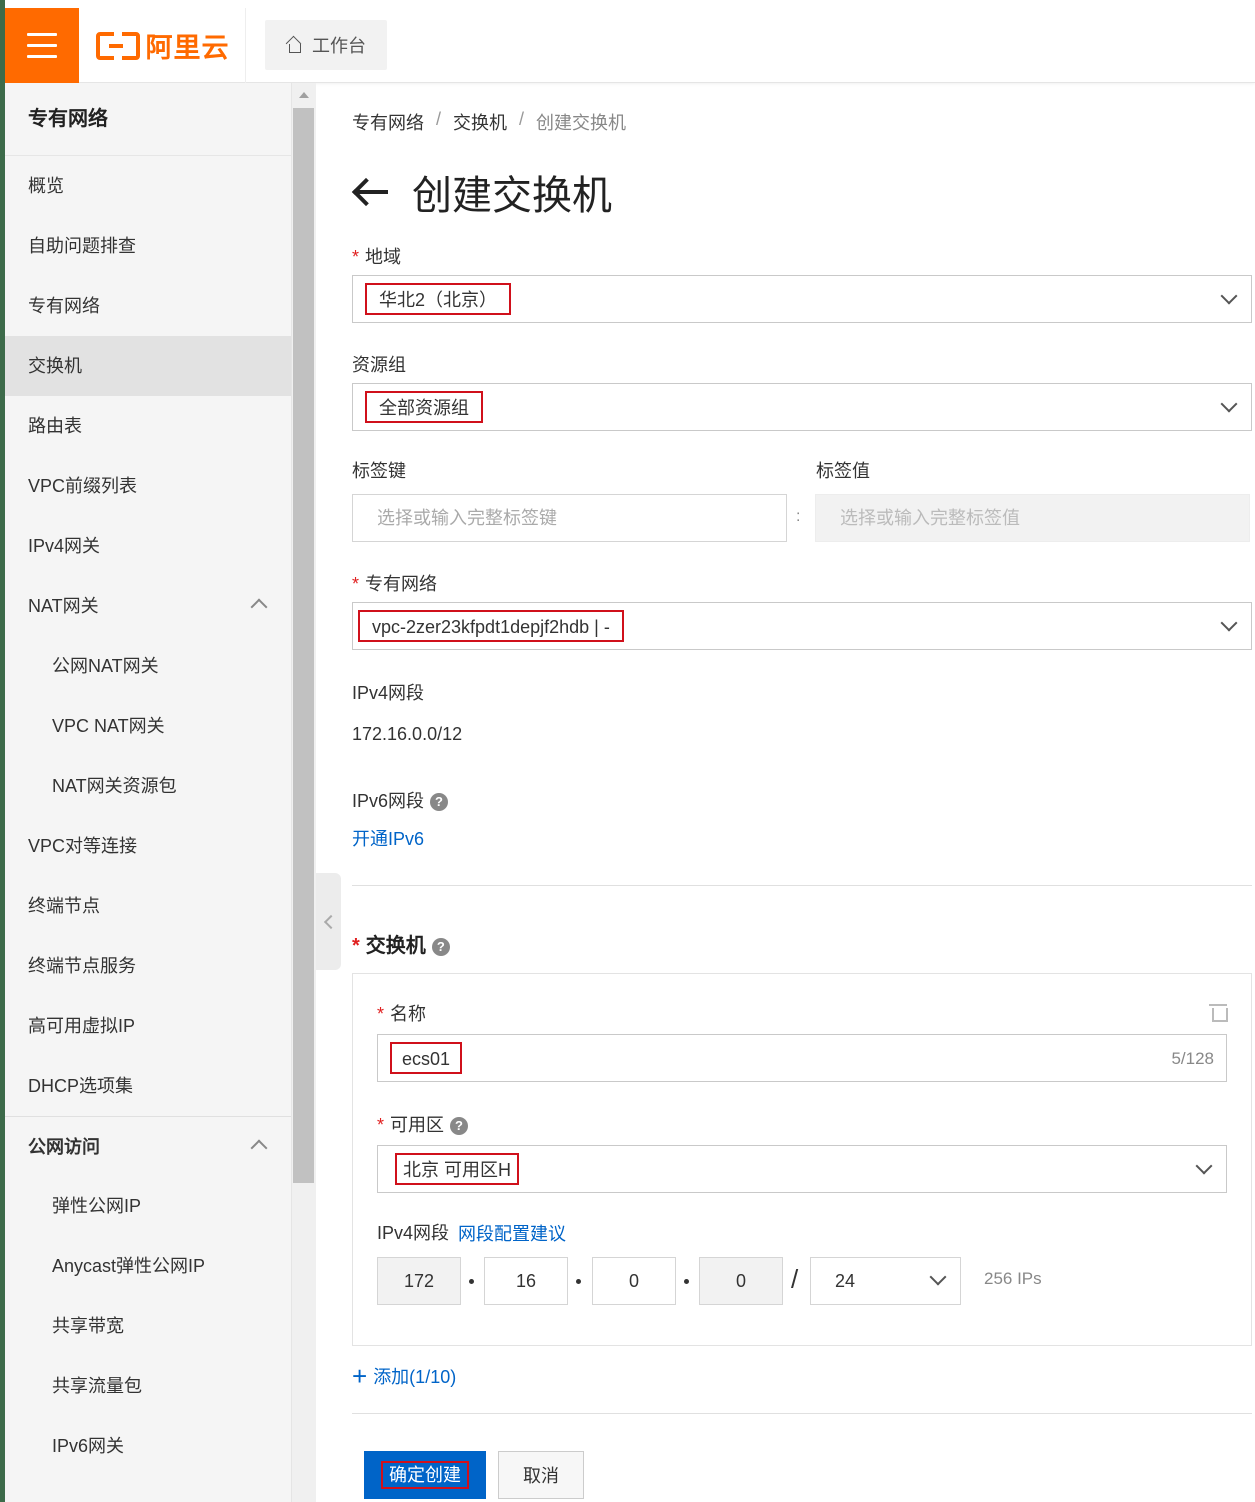 The height and width of the screenshot is (1502, 1255). I want to click on zone-select: 北京 可用区H, so click(802, 1169).